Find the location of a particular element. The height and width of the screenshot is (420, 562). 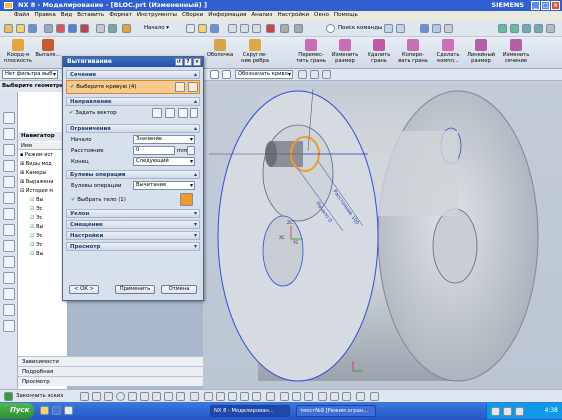

tray-volume-icon is located at coordinates (507, 411).